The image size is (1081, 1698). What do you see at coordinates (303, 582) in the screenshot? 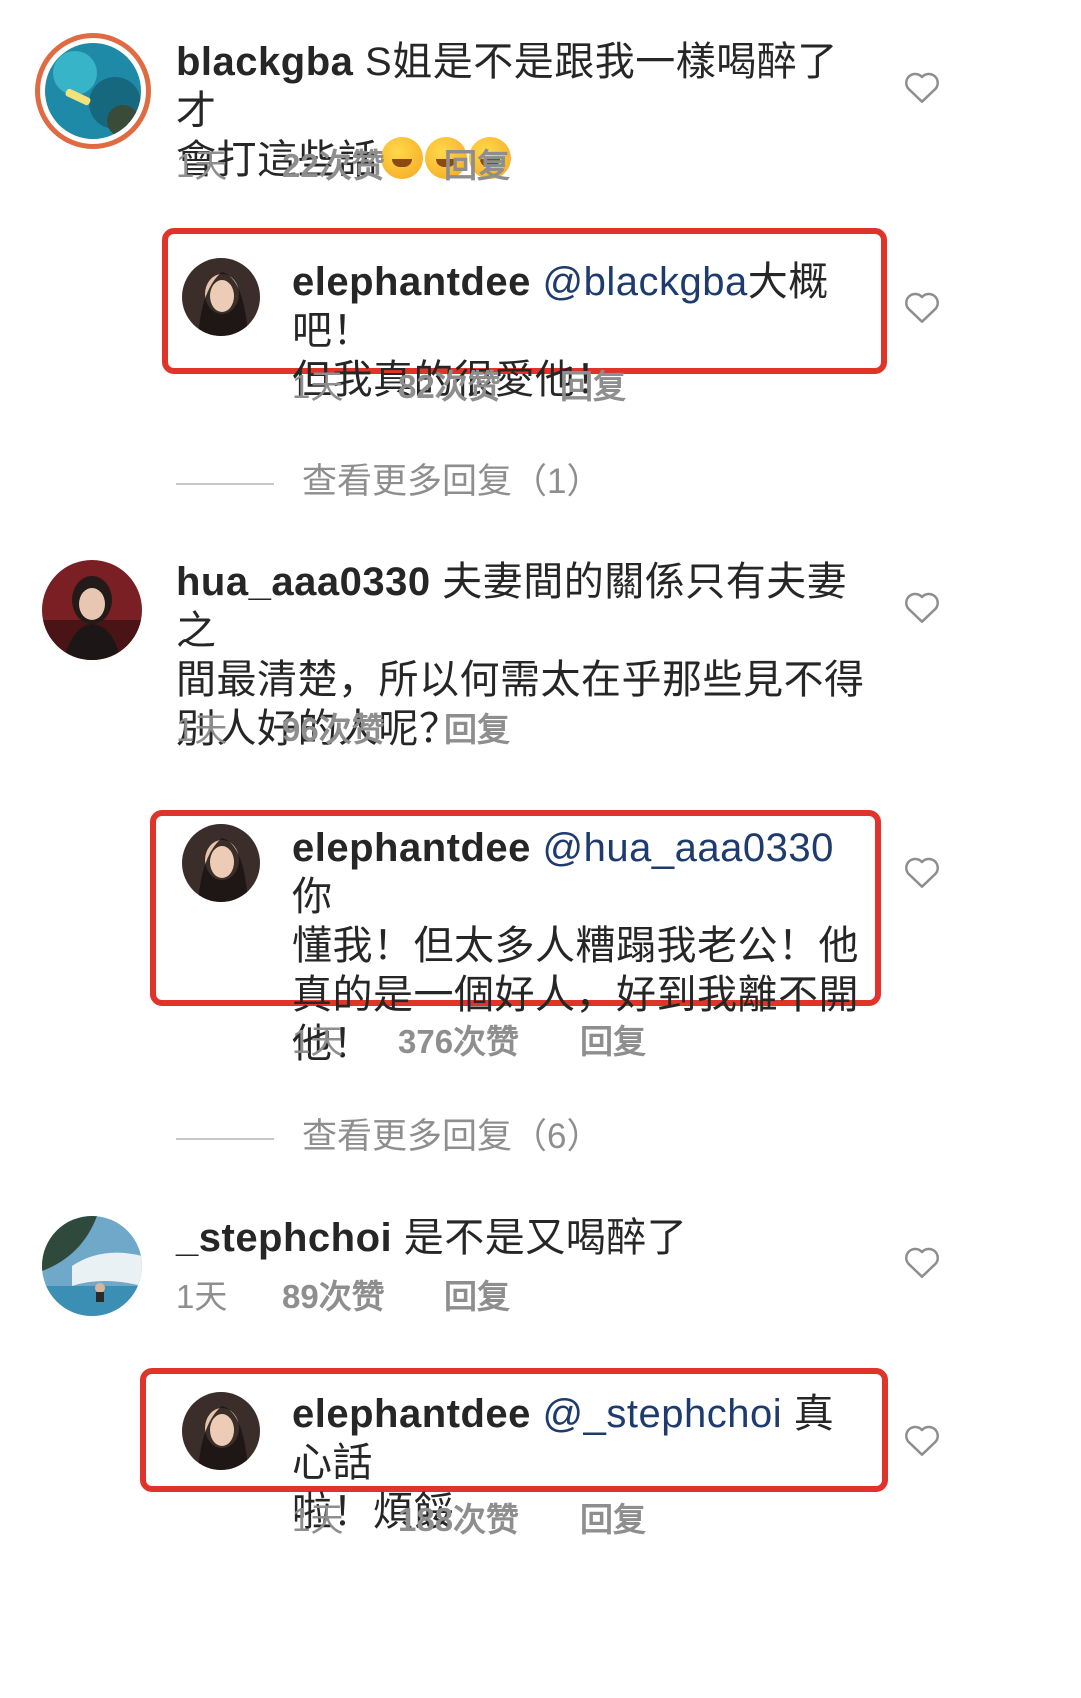
I see `comment-username: hua_aaa0330` at bounding box center [303, 582].